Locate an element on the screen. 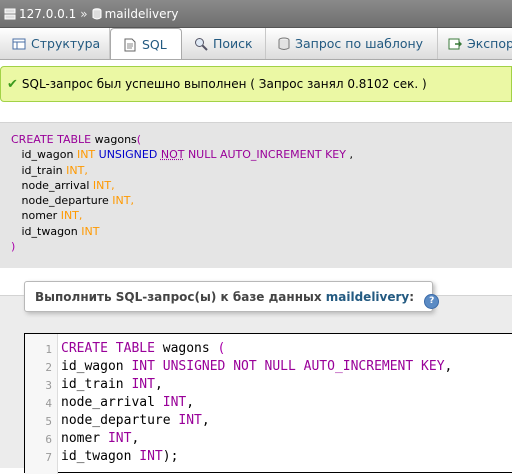 The width and height of the screenshot is (512, 474). search-icon is located at coordinates (201, 45).